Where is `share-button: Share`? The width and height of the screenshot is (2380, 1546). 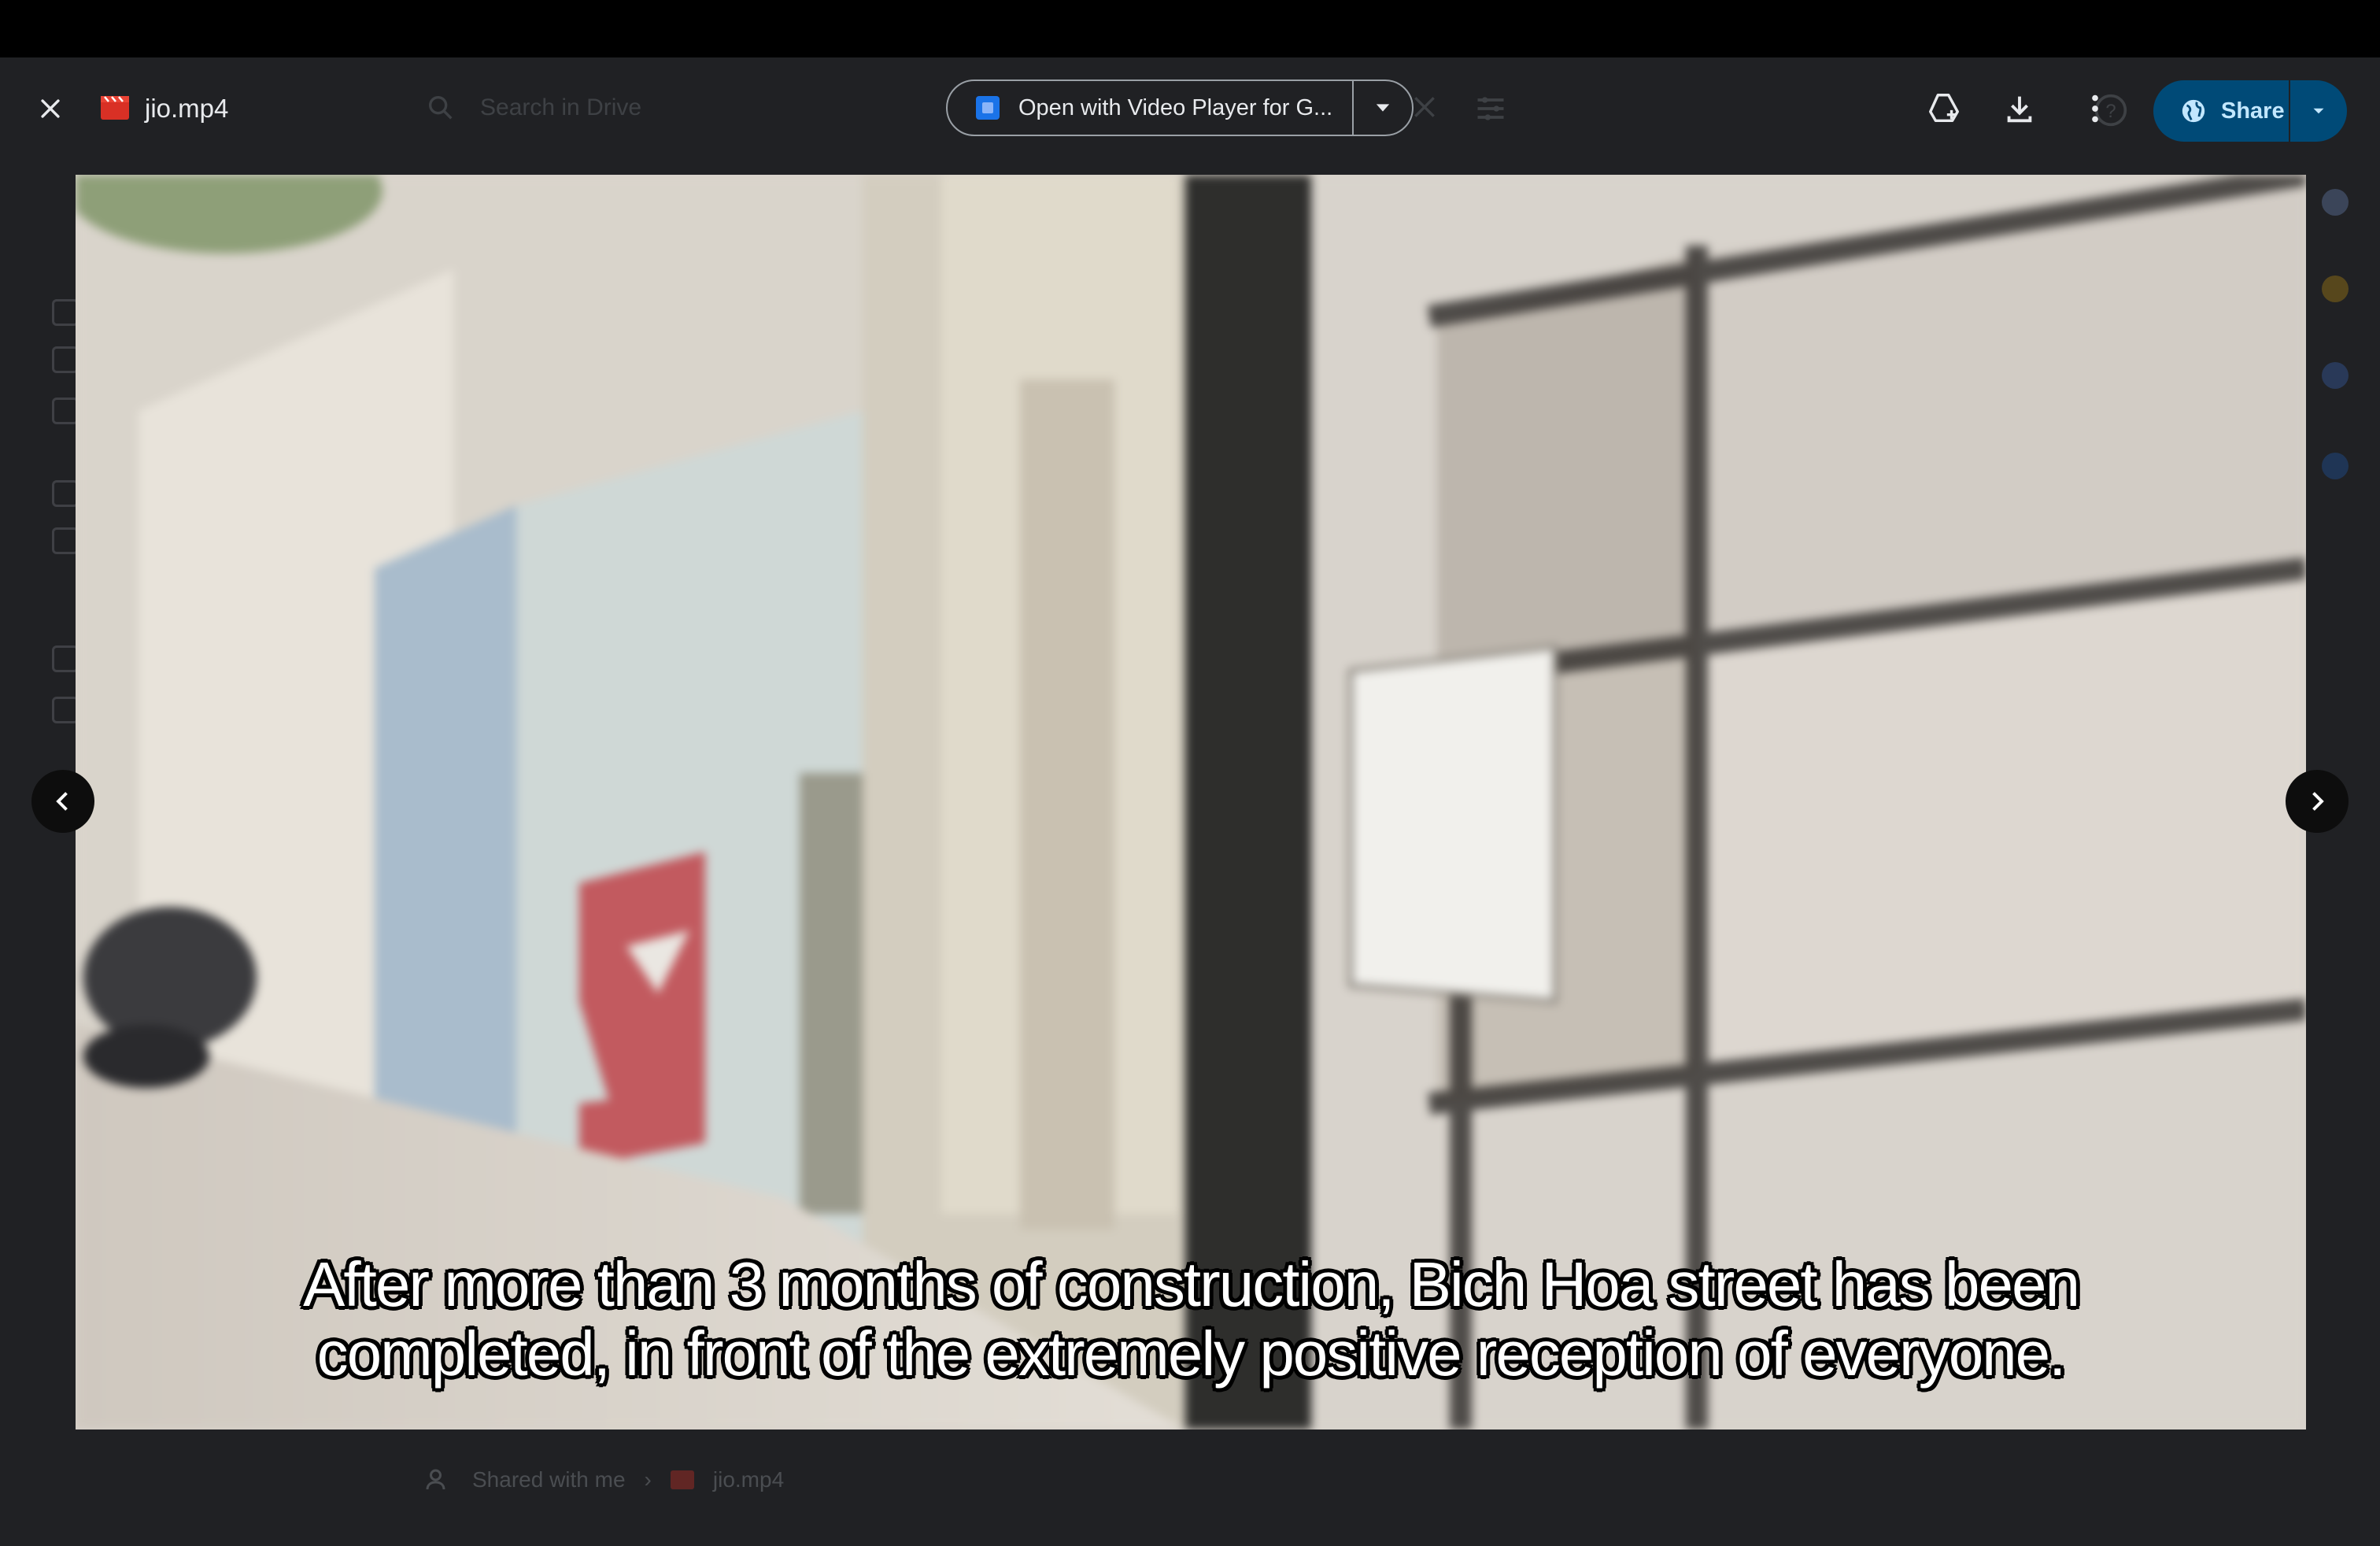
share-button: Share is located at coordinates (2221, 111).